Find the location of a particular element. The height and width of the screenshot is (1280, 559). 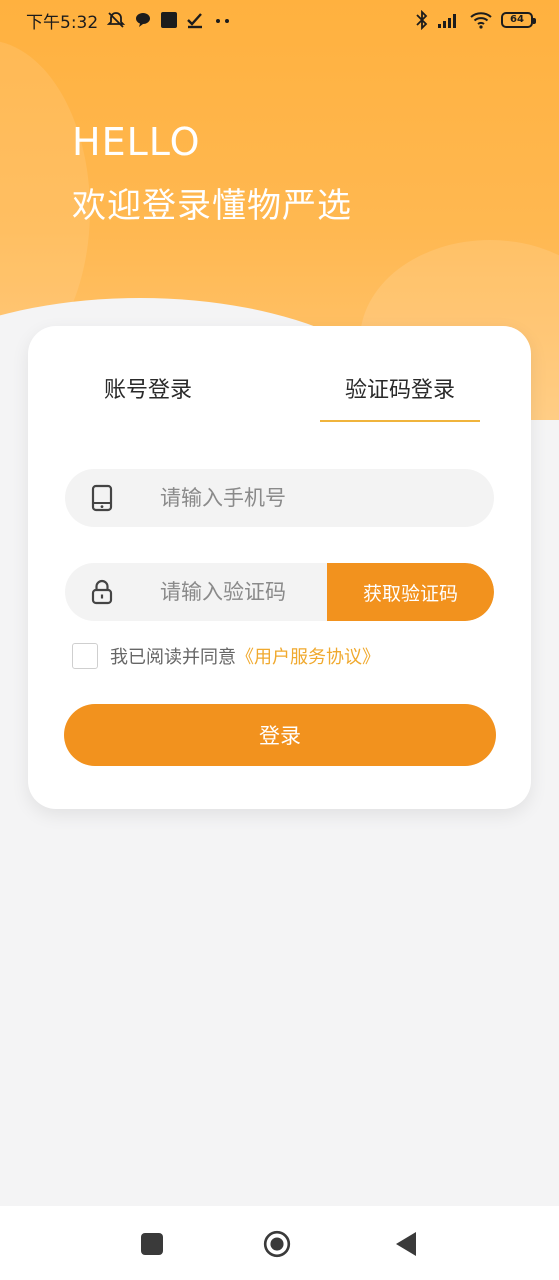

system-nav-bar is located at coordinates (279, 1243).